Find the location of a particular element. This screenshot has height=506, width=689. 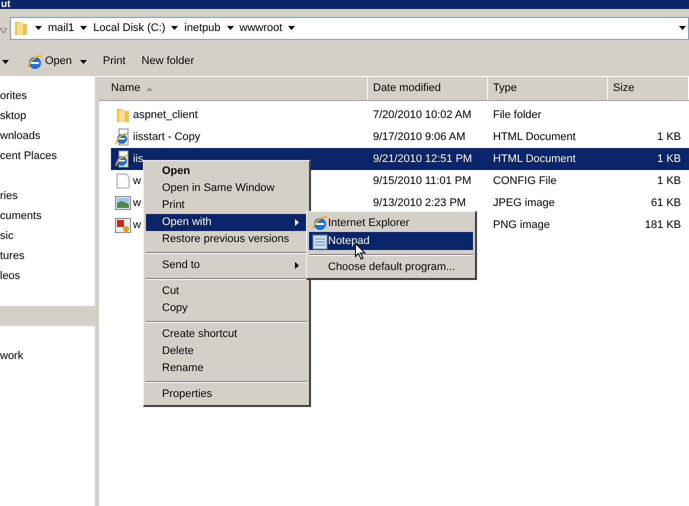

menu-item: Print is located at coordinates (226, 205).